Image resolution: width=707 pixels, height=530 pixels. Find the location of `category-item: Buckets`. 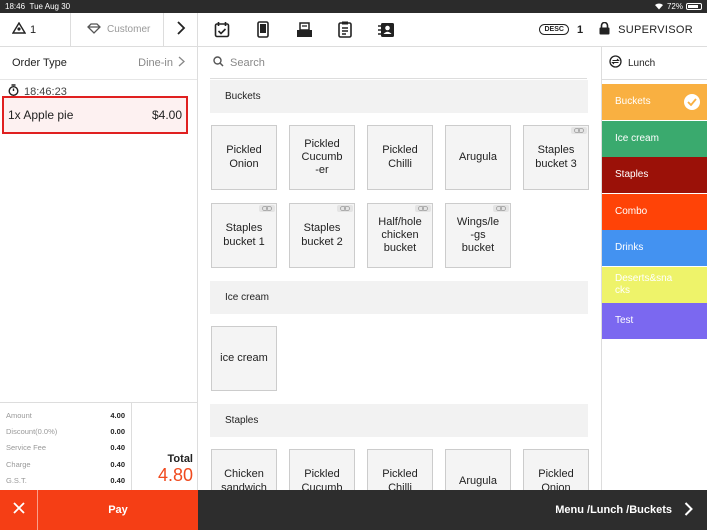

category-item: Buckets is located at coordinates (654, 102).